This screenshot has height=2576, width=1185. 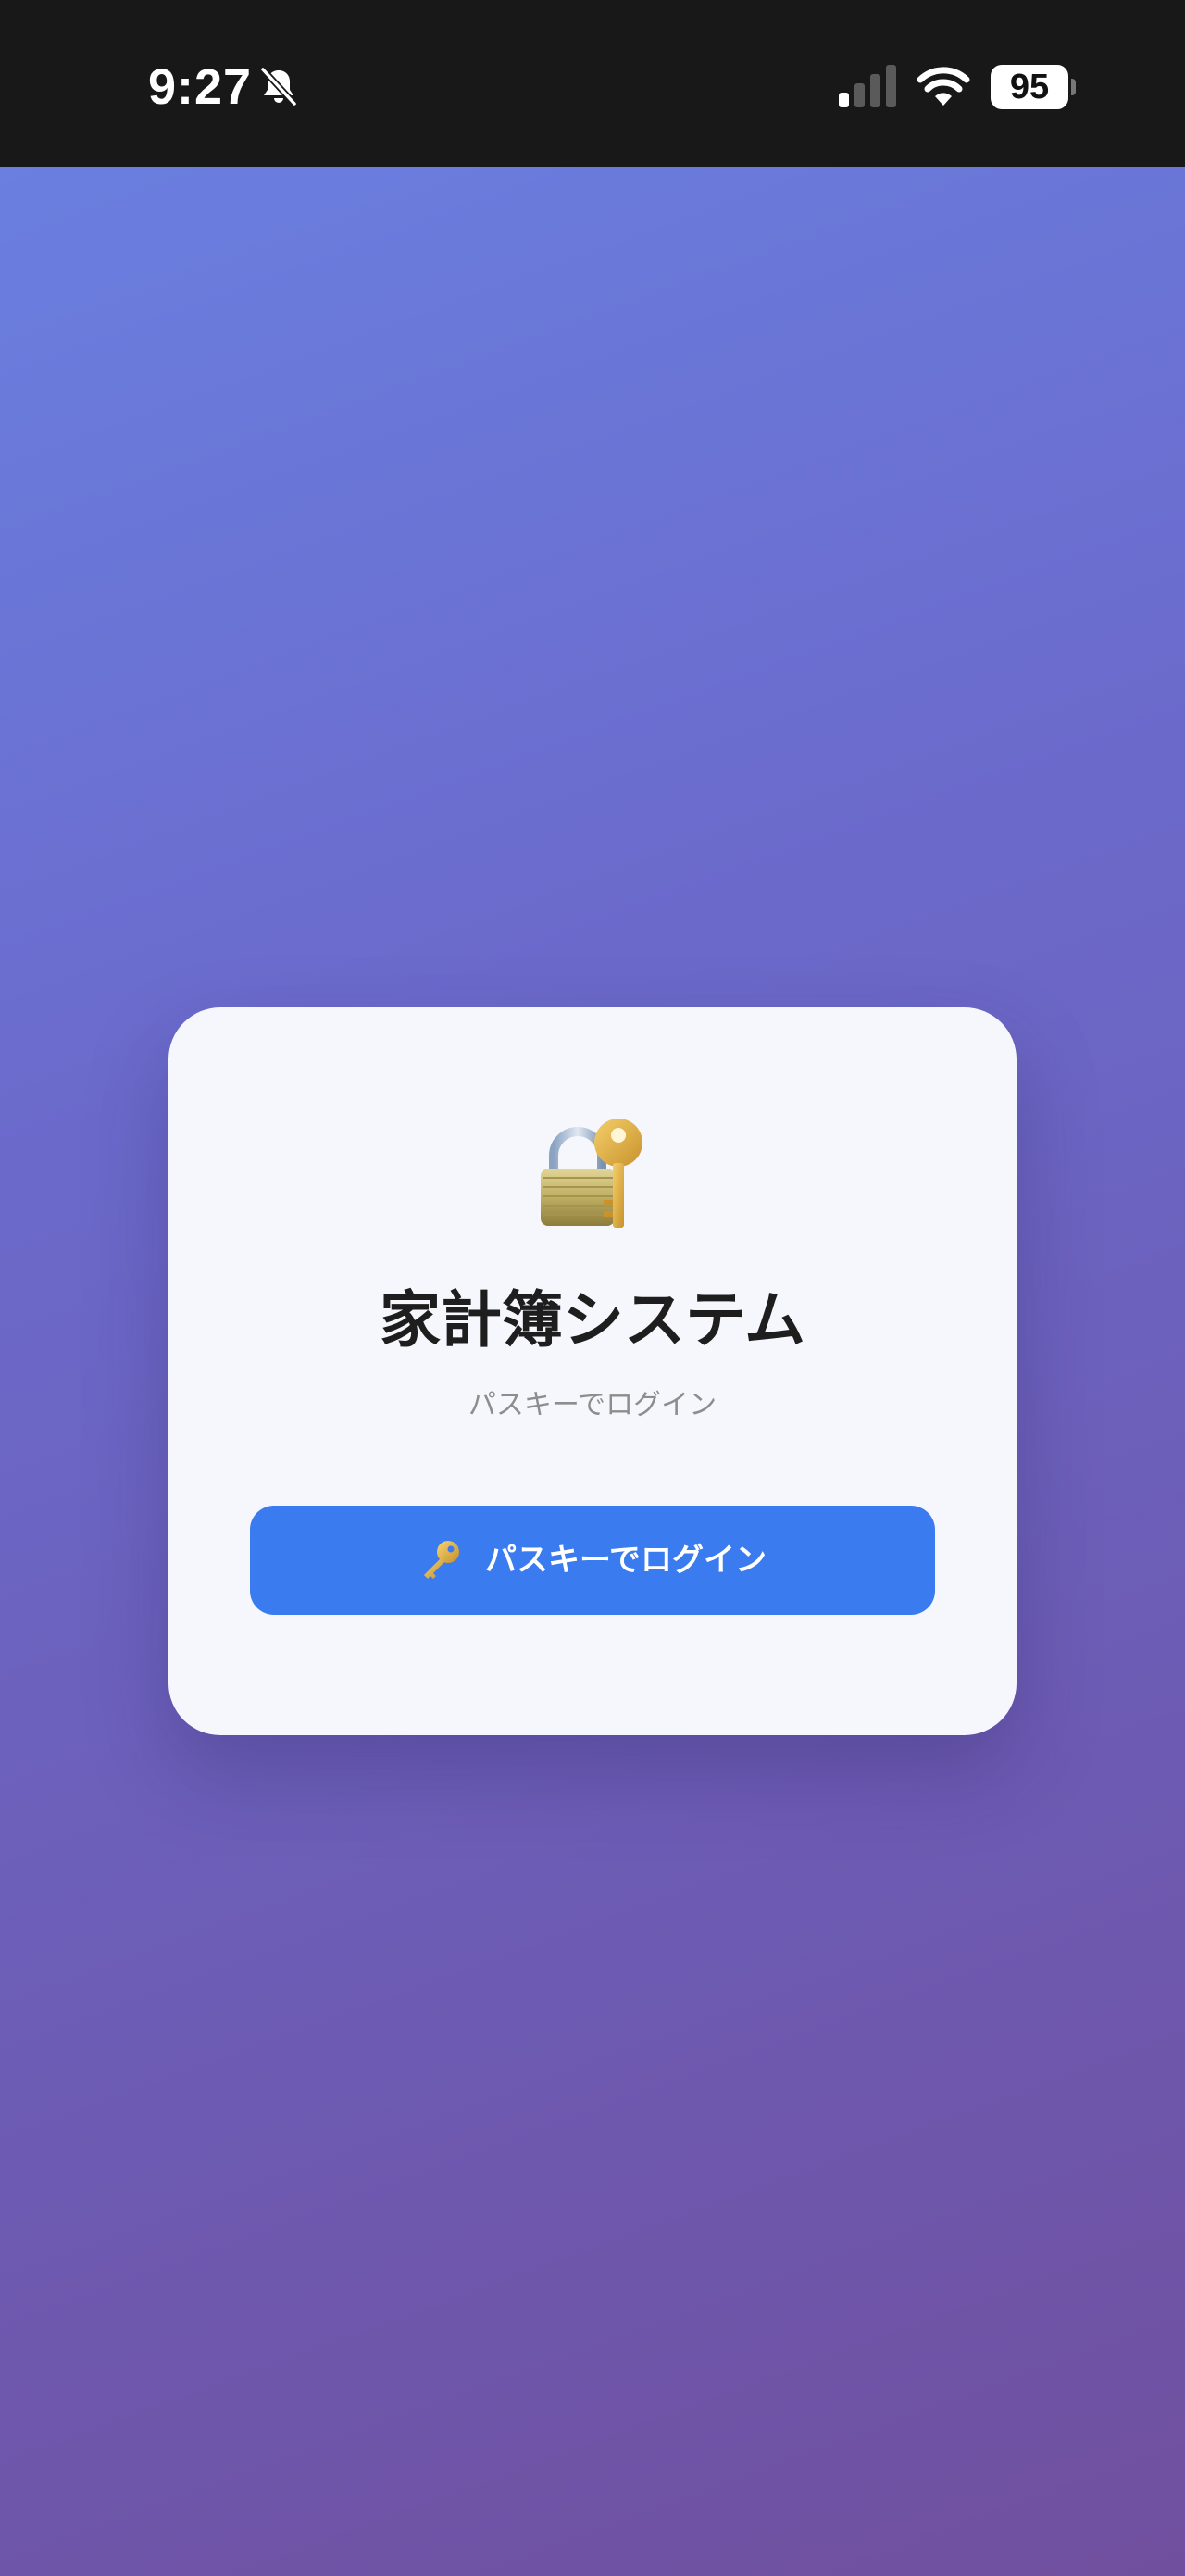 What do you see at coordinates (442, 1560) in the screenshot?
I see `key-icon` at bounding box center [442, 1560].